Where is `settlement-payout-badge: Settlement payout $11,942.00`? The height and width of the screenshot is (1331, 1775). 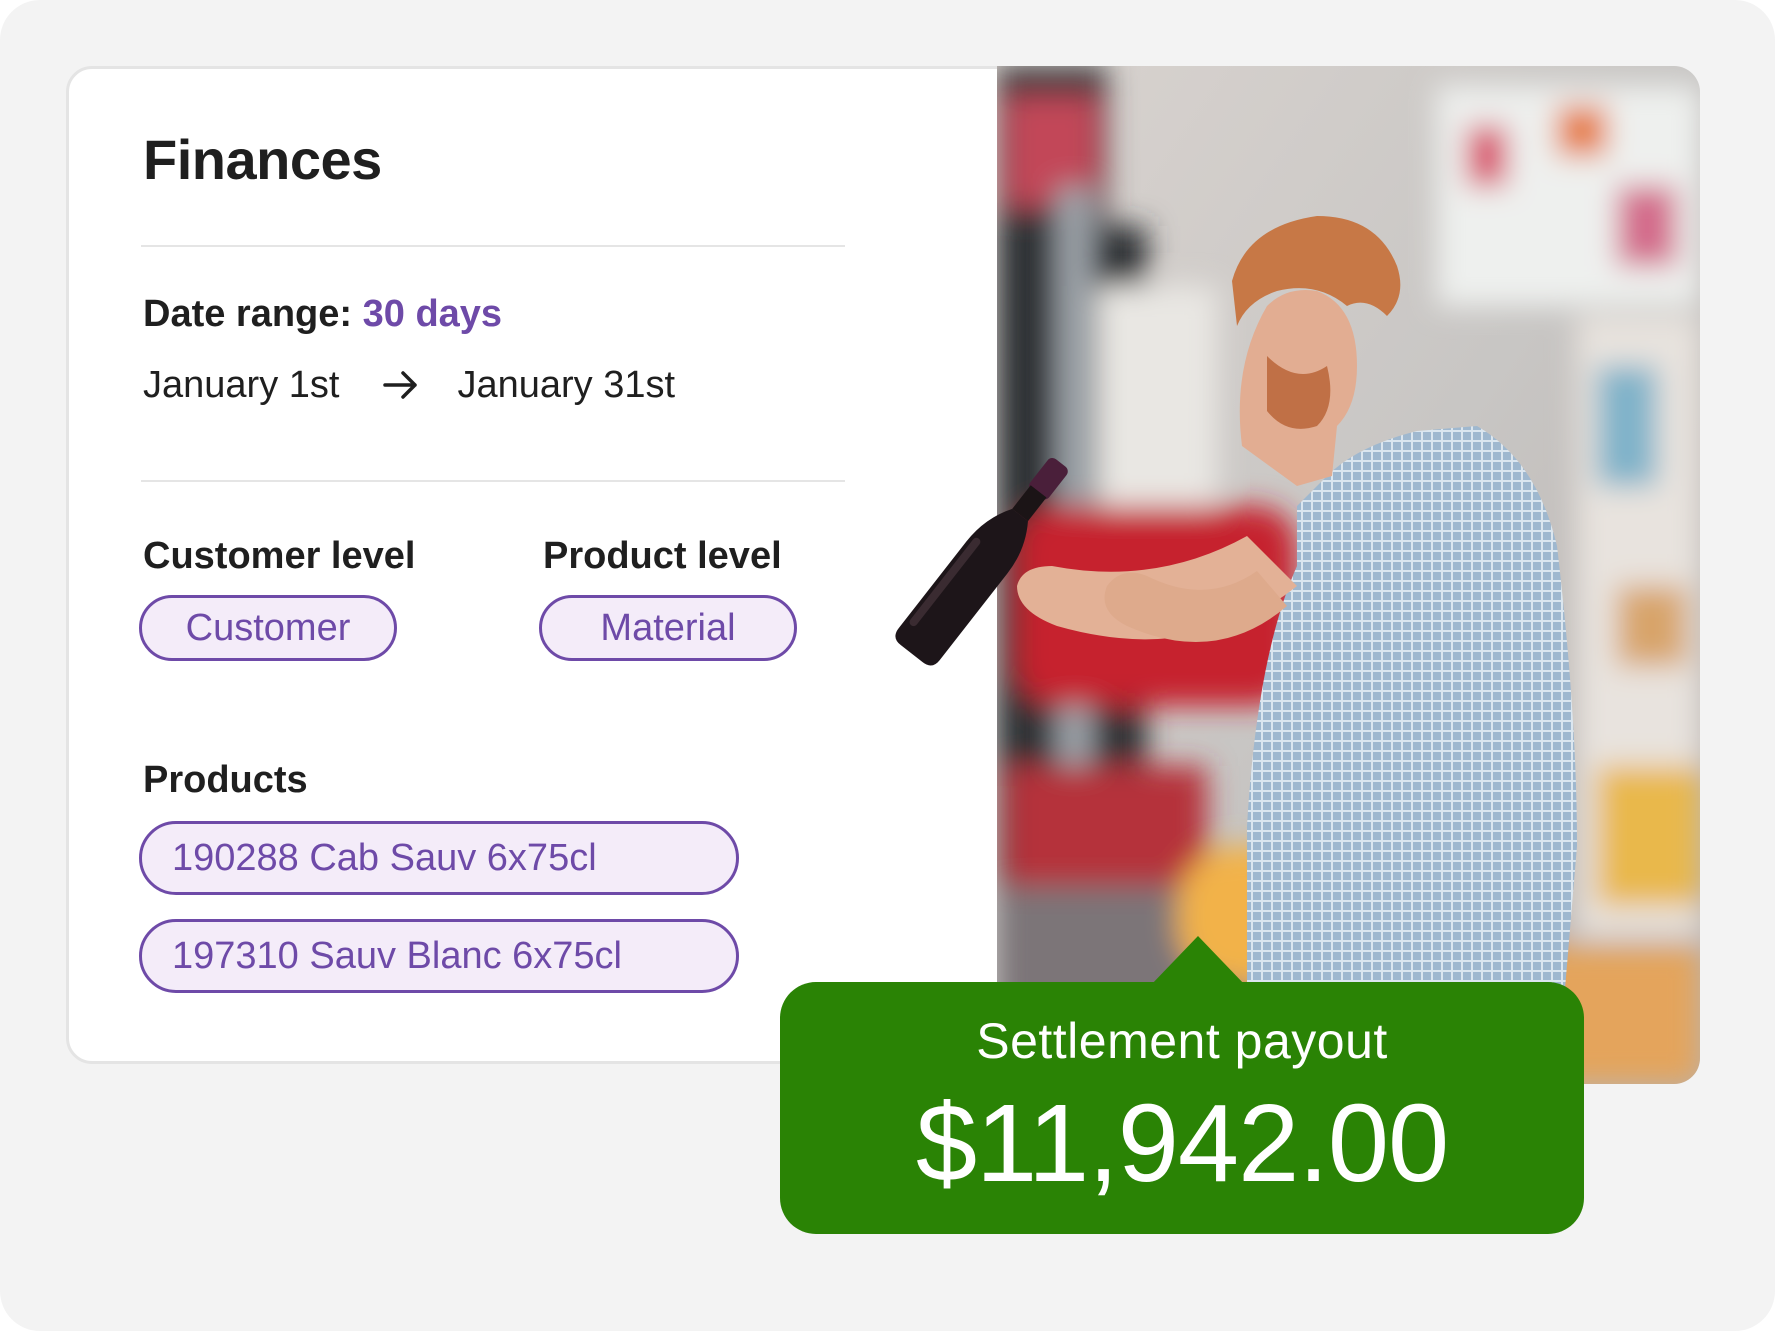 settlement-payout-badge: Settlement payout $11,942.00 is located at coordinates (1182, 1108).